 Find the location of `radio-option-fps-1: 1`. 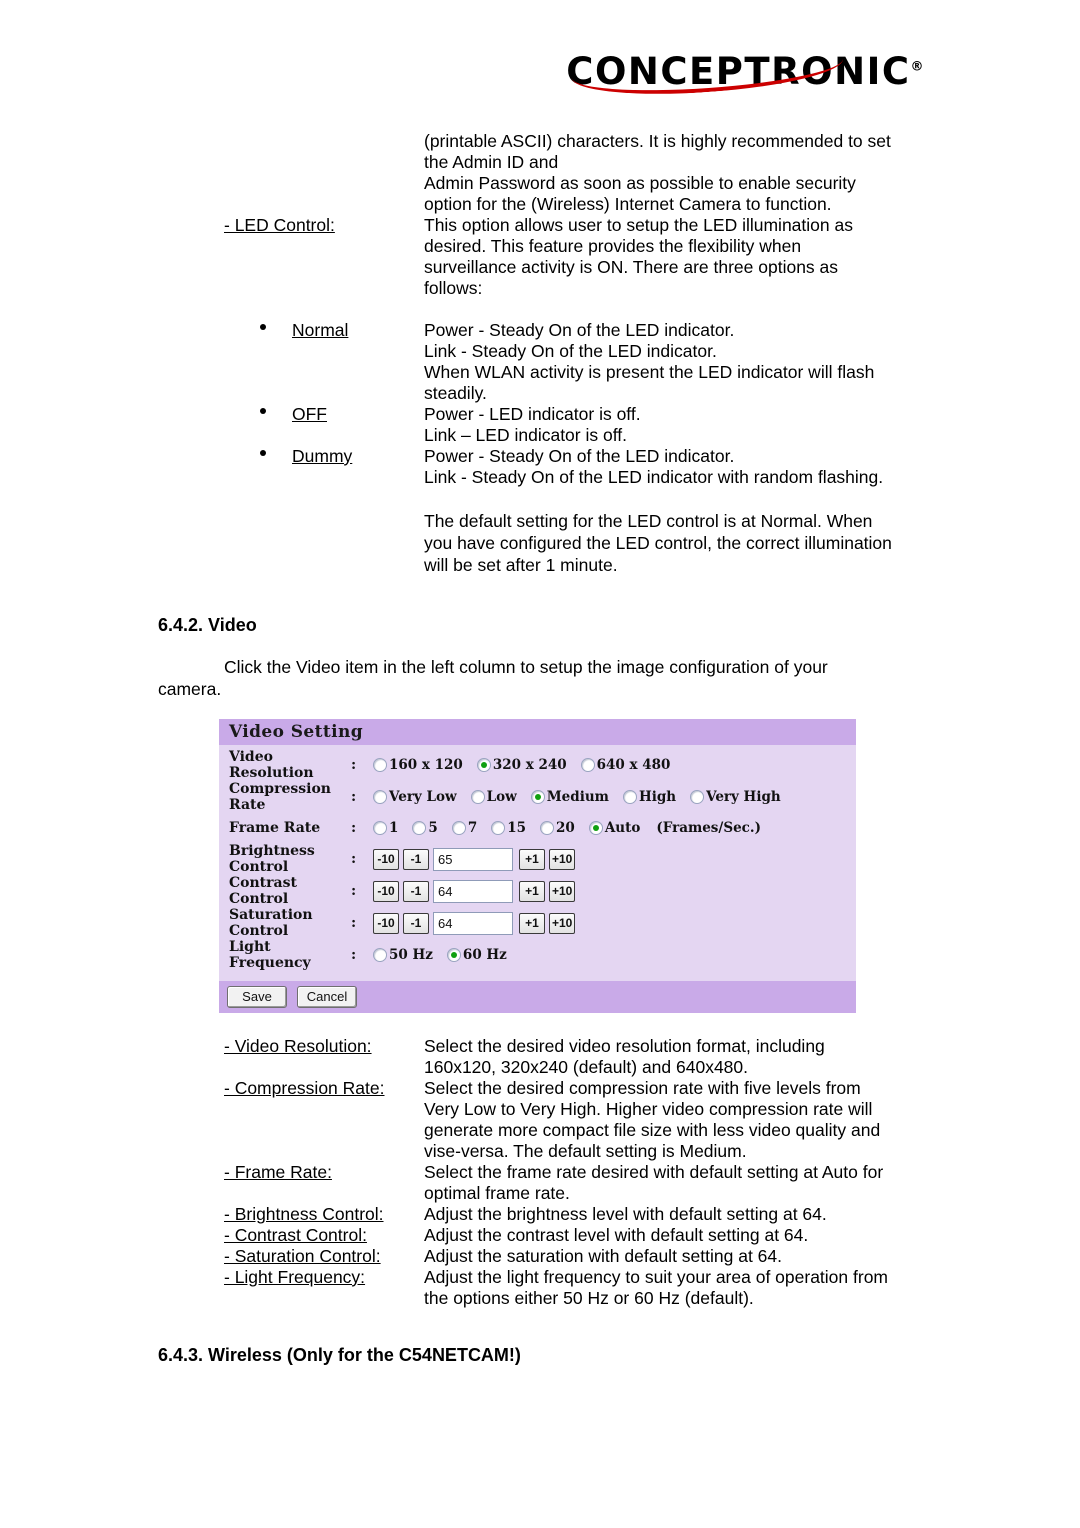

radio-option-fps-1: 1 is located at coordinates (385, 828).